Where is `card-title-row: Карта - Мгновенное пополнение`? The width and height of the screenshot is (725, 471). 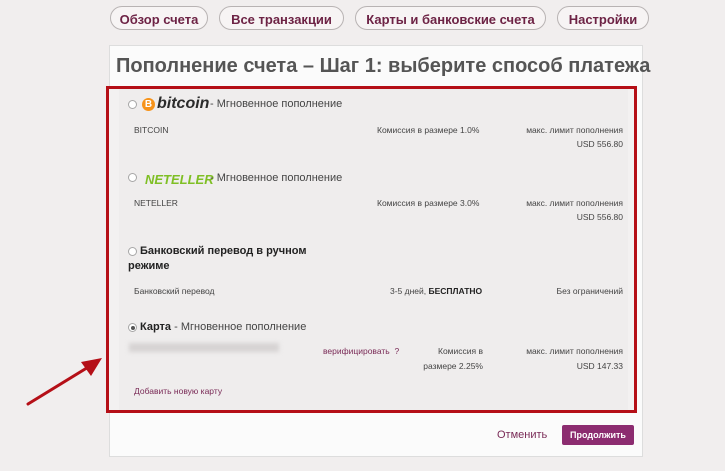 card-title-row: Карта - Мгновенное пополнение is located at coordinates (223, 327).